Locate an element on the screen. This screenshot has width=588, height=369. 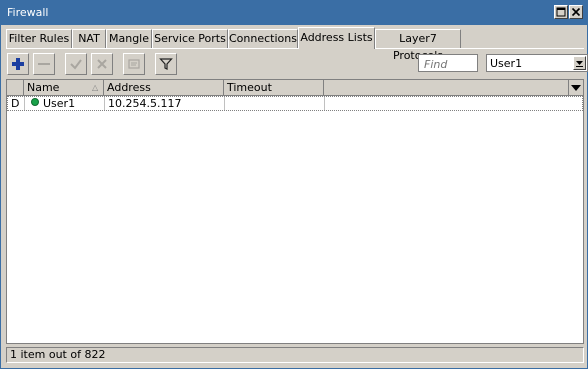
add-button is located at coordinates (18, 64).